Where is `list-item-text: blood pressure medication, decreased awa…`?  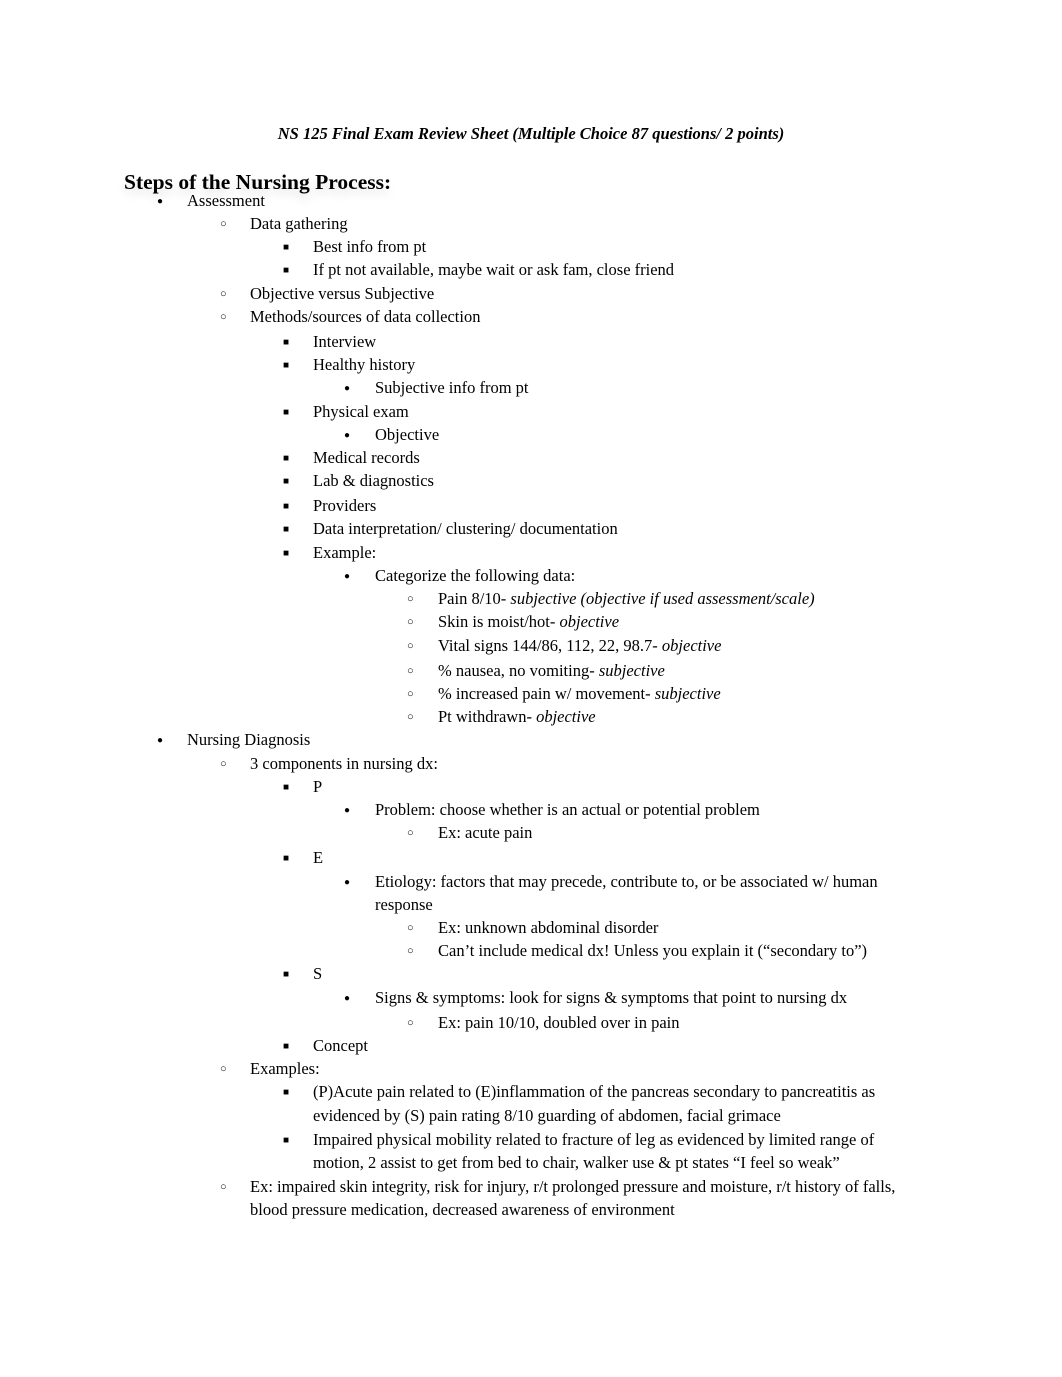
list-item-text: blood pressure medication, decreased awa… is located at coordinates (462, 1209).